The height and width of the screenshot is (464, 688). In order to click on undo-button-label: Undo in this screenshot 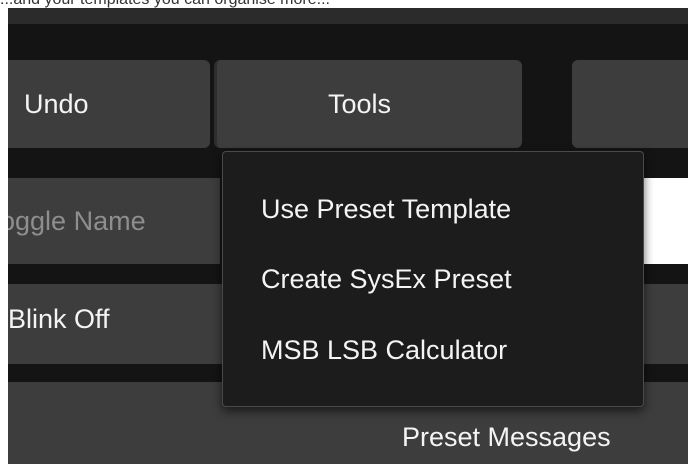, I will do `click(56, 103)`.